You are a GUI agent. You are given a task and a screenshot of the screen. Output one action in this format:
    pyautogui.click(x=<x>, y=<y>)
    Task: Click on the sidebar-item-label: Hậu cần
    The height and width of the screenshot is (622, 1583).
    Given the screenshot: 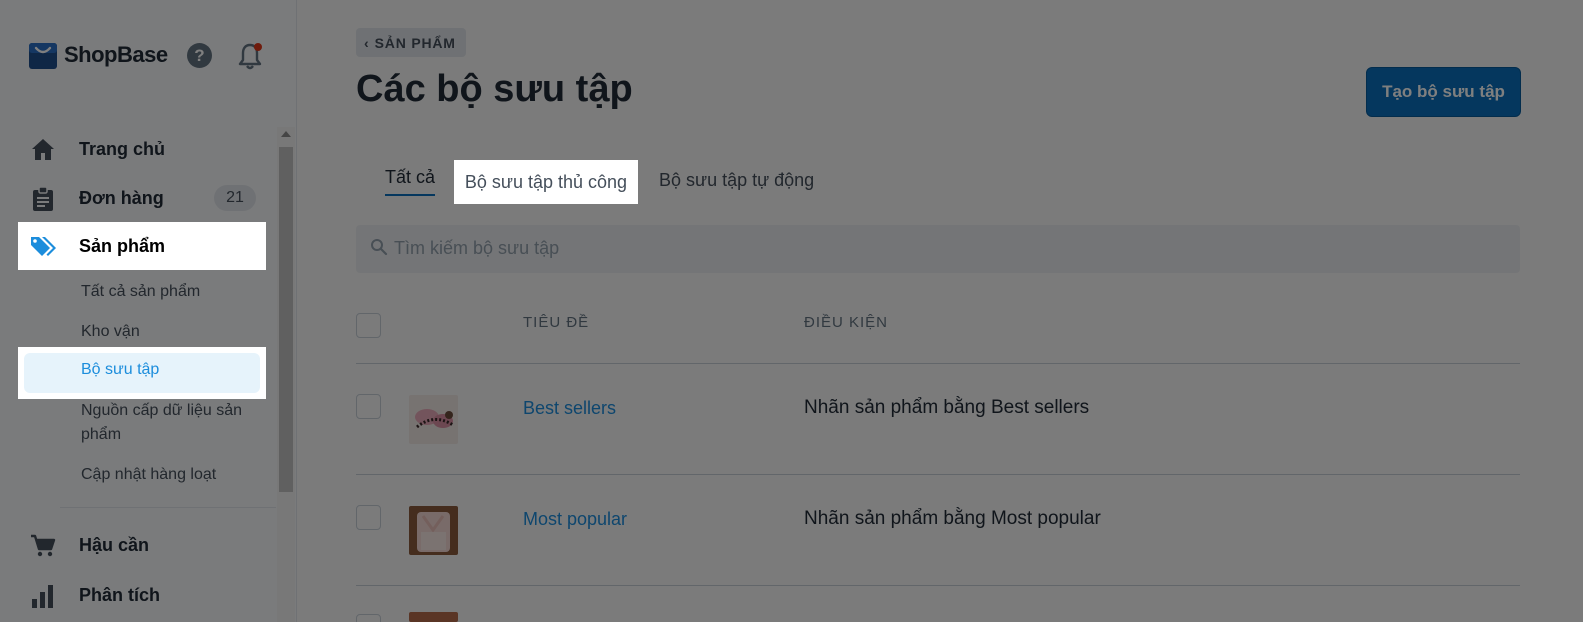 What is the action you would take?
    pyautogui.click(x=114, y=544)
    